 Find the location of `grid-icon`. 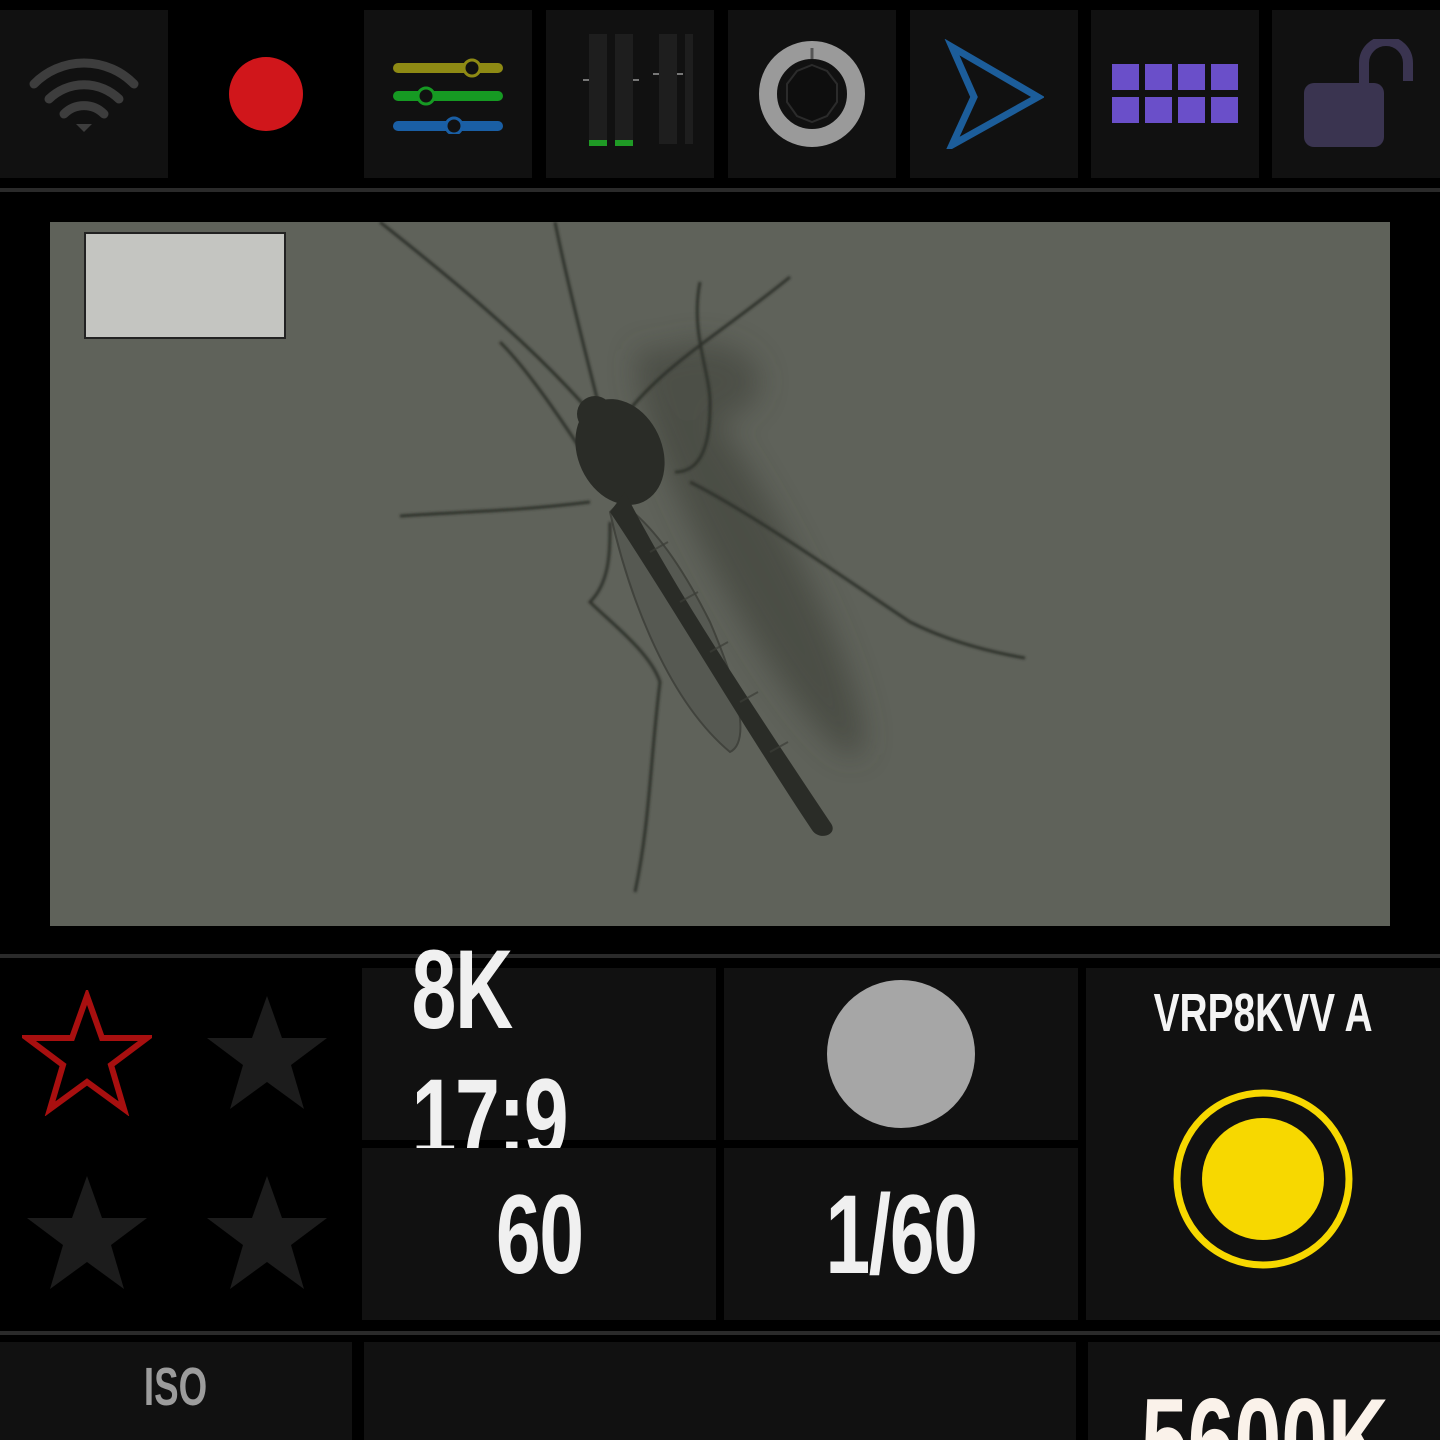

grid-icon is located at coordinates (1175, 93).